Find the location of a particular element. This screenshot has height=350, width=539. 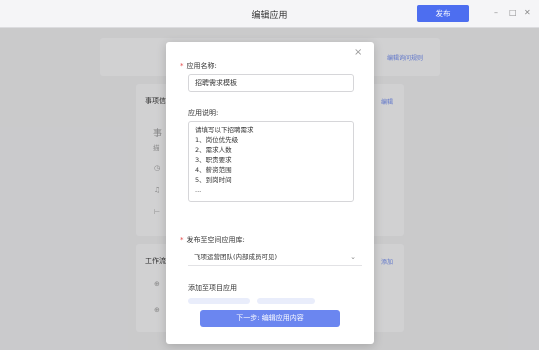

app-name-label-text: 应用名称: is located at coordinates (201, 66).